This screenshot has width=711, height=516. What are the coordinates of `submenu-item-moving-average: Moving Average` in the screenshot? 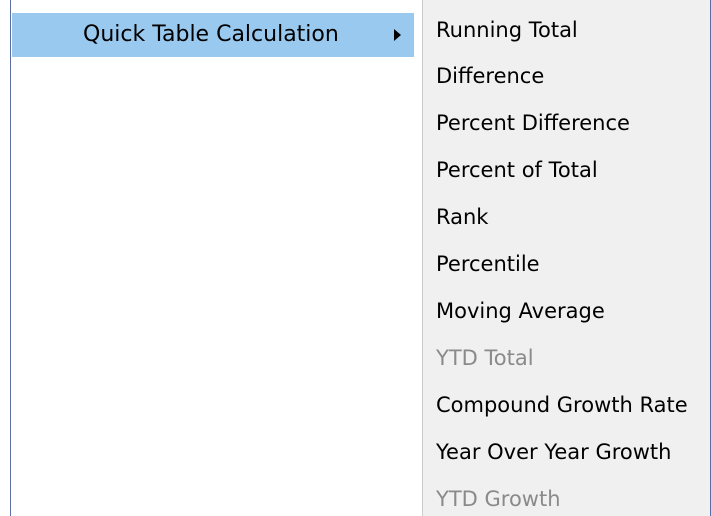 It's located at (573, 311).